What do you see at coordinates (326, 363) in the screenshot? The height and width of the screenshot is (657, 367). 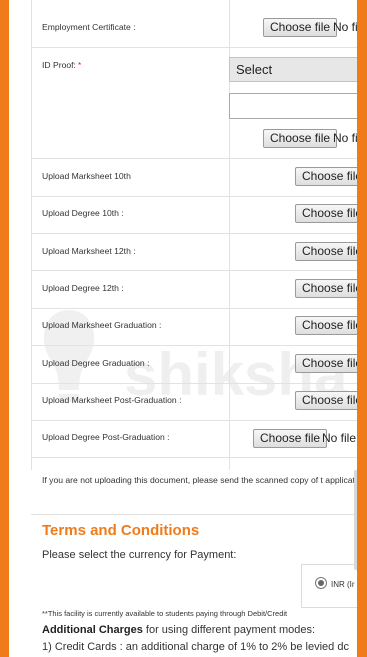 I see `upload-degree-graduation-choose-file-button: Choose file` at bounding box center [326, 363].